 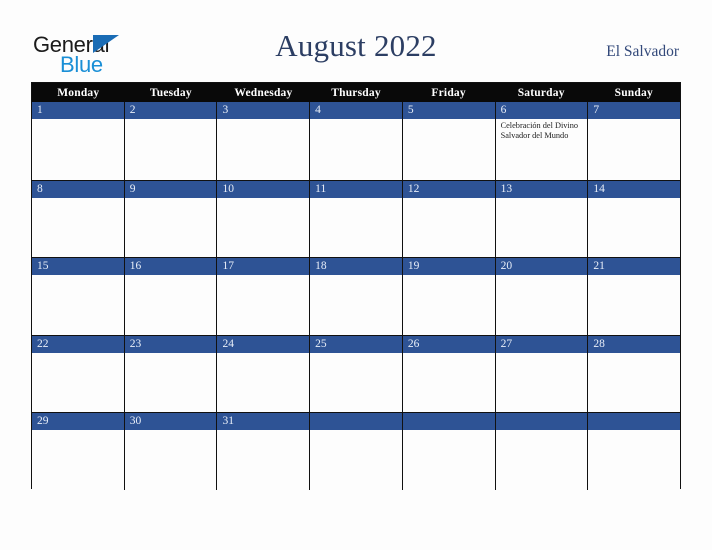 I want to click on day-cell-17: 17, so click(x=263, y=296).